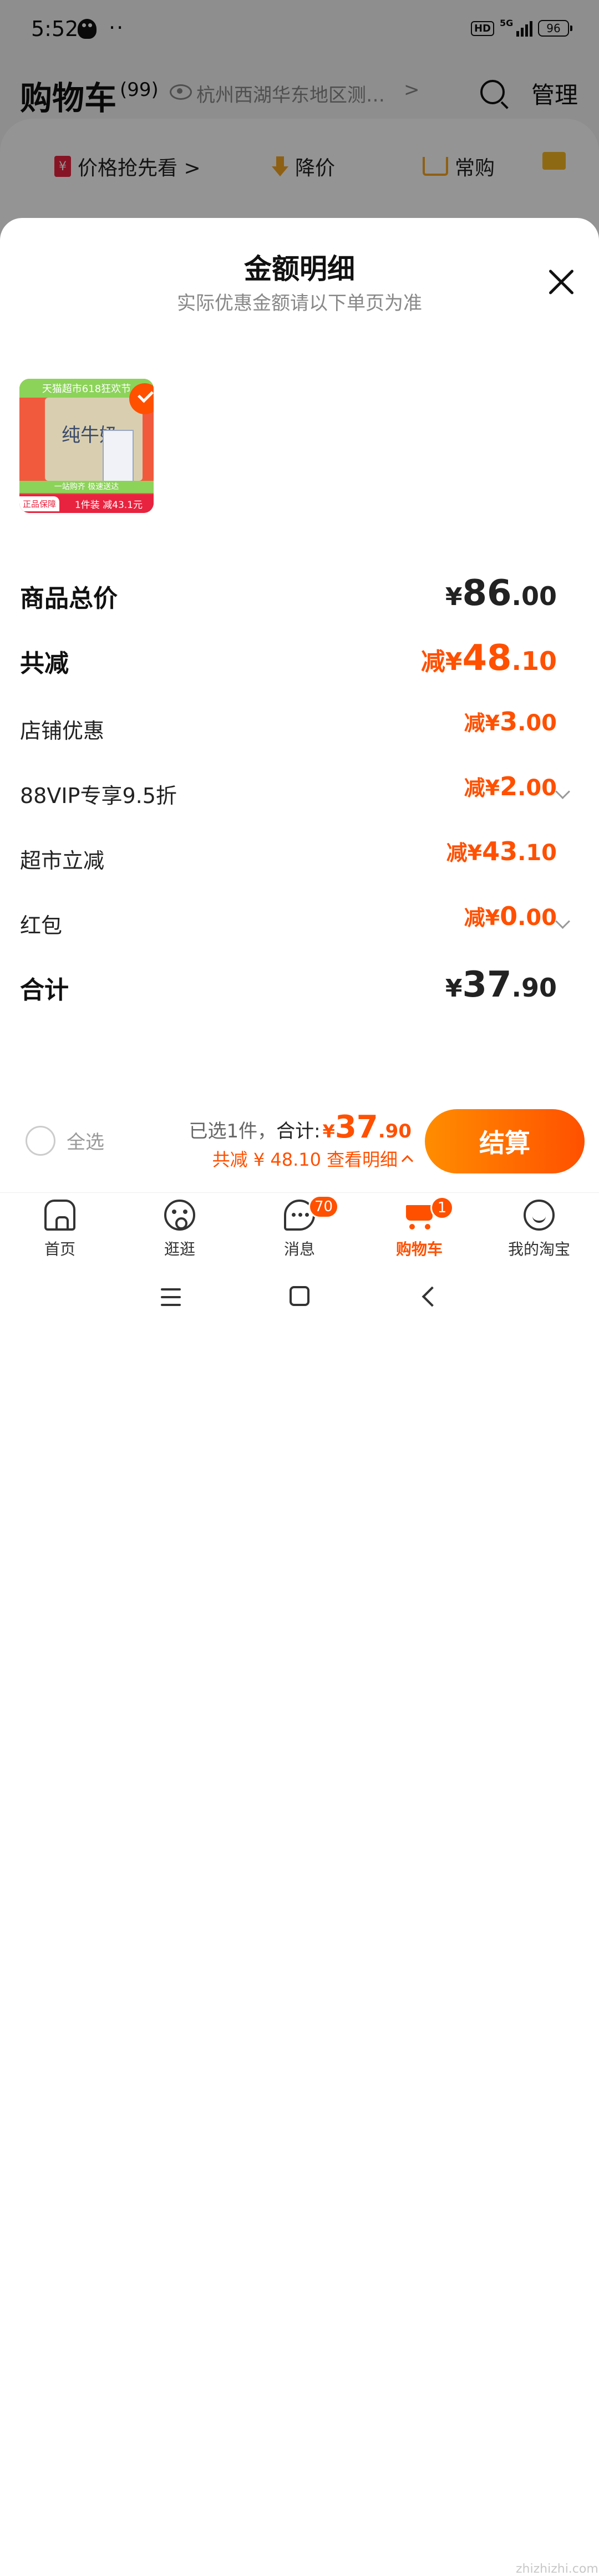 This screenshot has height=2576, width=599. What do you see at coordinates (179, 1215) in the screenshot?
I see `browse-face-icon` at bounding box center [179, 1215].